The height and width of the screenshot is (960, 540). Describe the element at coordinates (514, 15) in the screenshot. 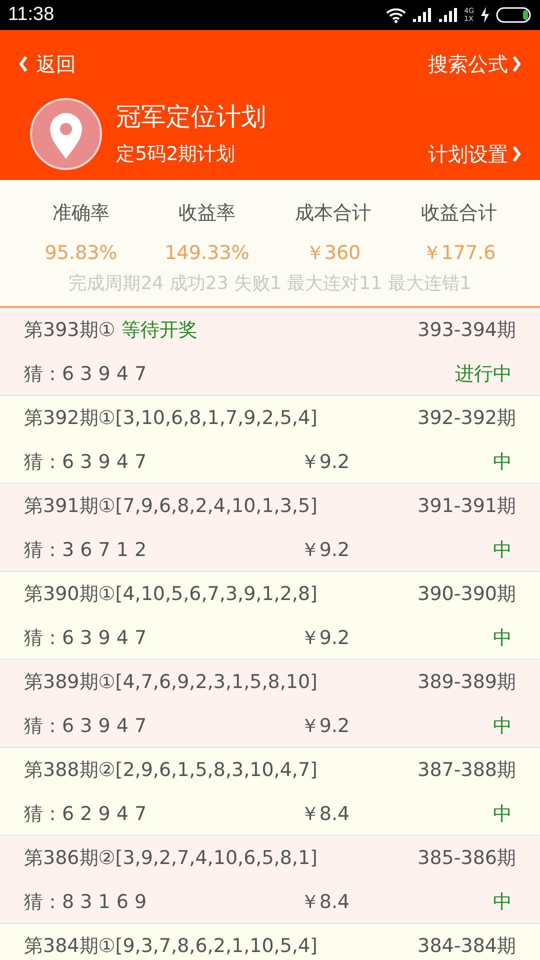

I see `battery-icon` at that location.